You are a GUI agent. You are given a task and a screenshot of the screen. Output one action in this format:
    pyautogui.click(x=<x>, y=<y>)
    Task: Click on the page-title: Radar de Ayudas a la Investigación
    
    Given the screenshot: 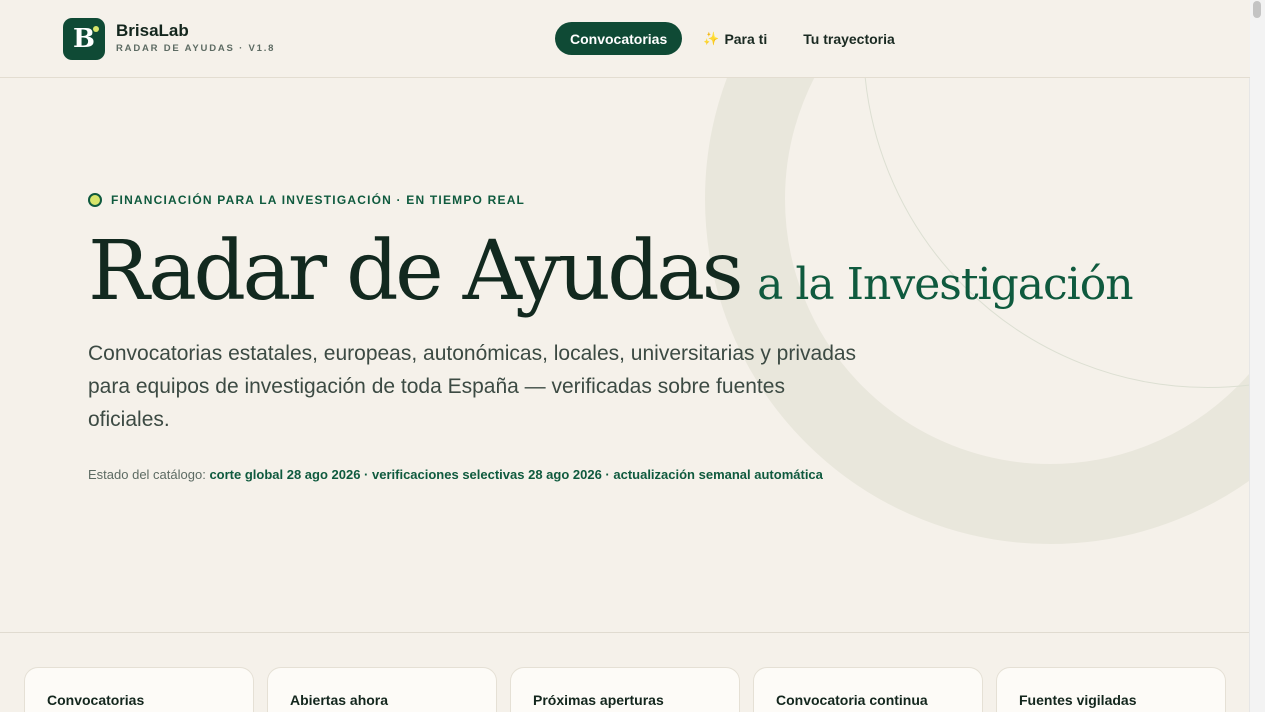 What is the action you would take?
    pyautogui.click(x=611, y=271)
    